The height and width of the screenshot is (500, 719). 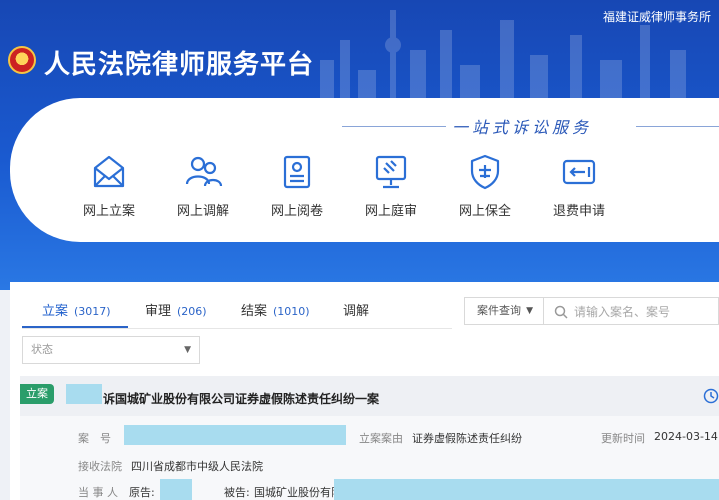 I want to click on tab-label: 调解, so click(x=356, y=311).